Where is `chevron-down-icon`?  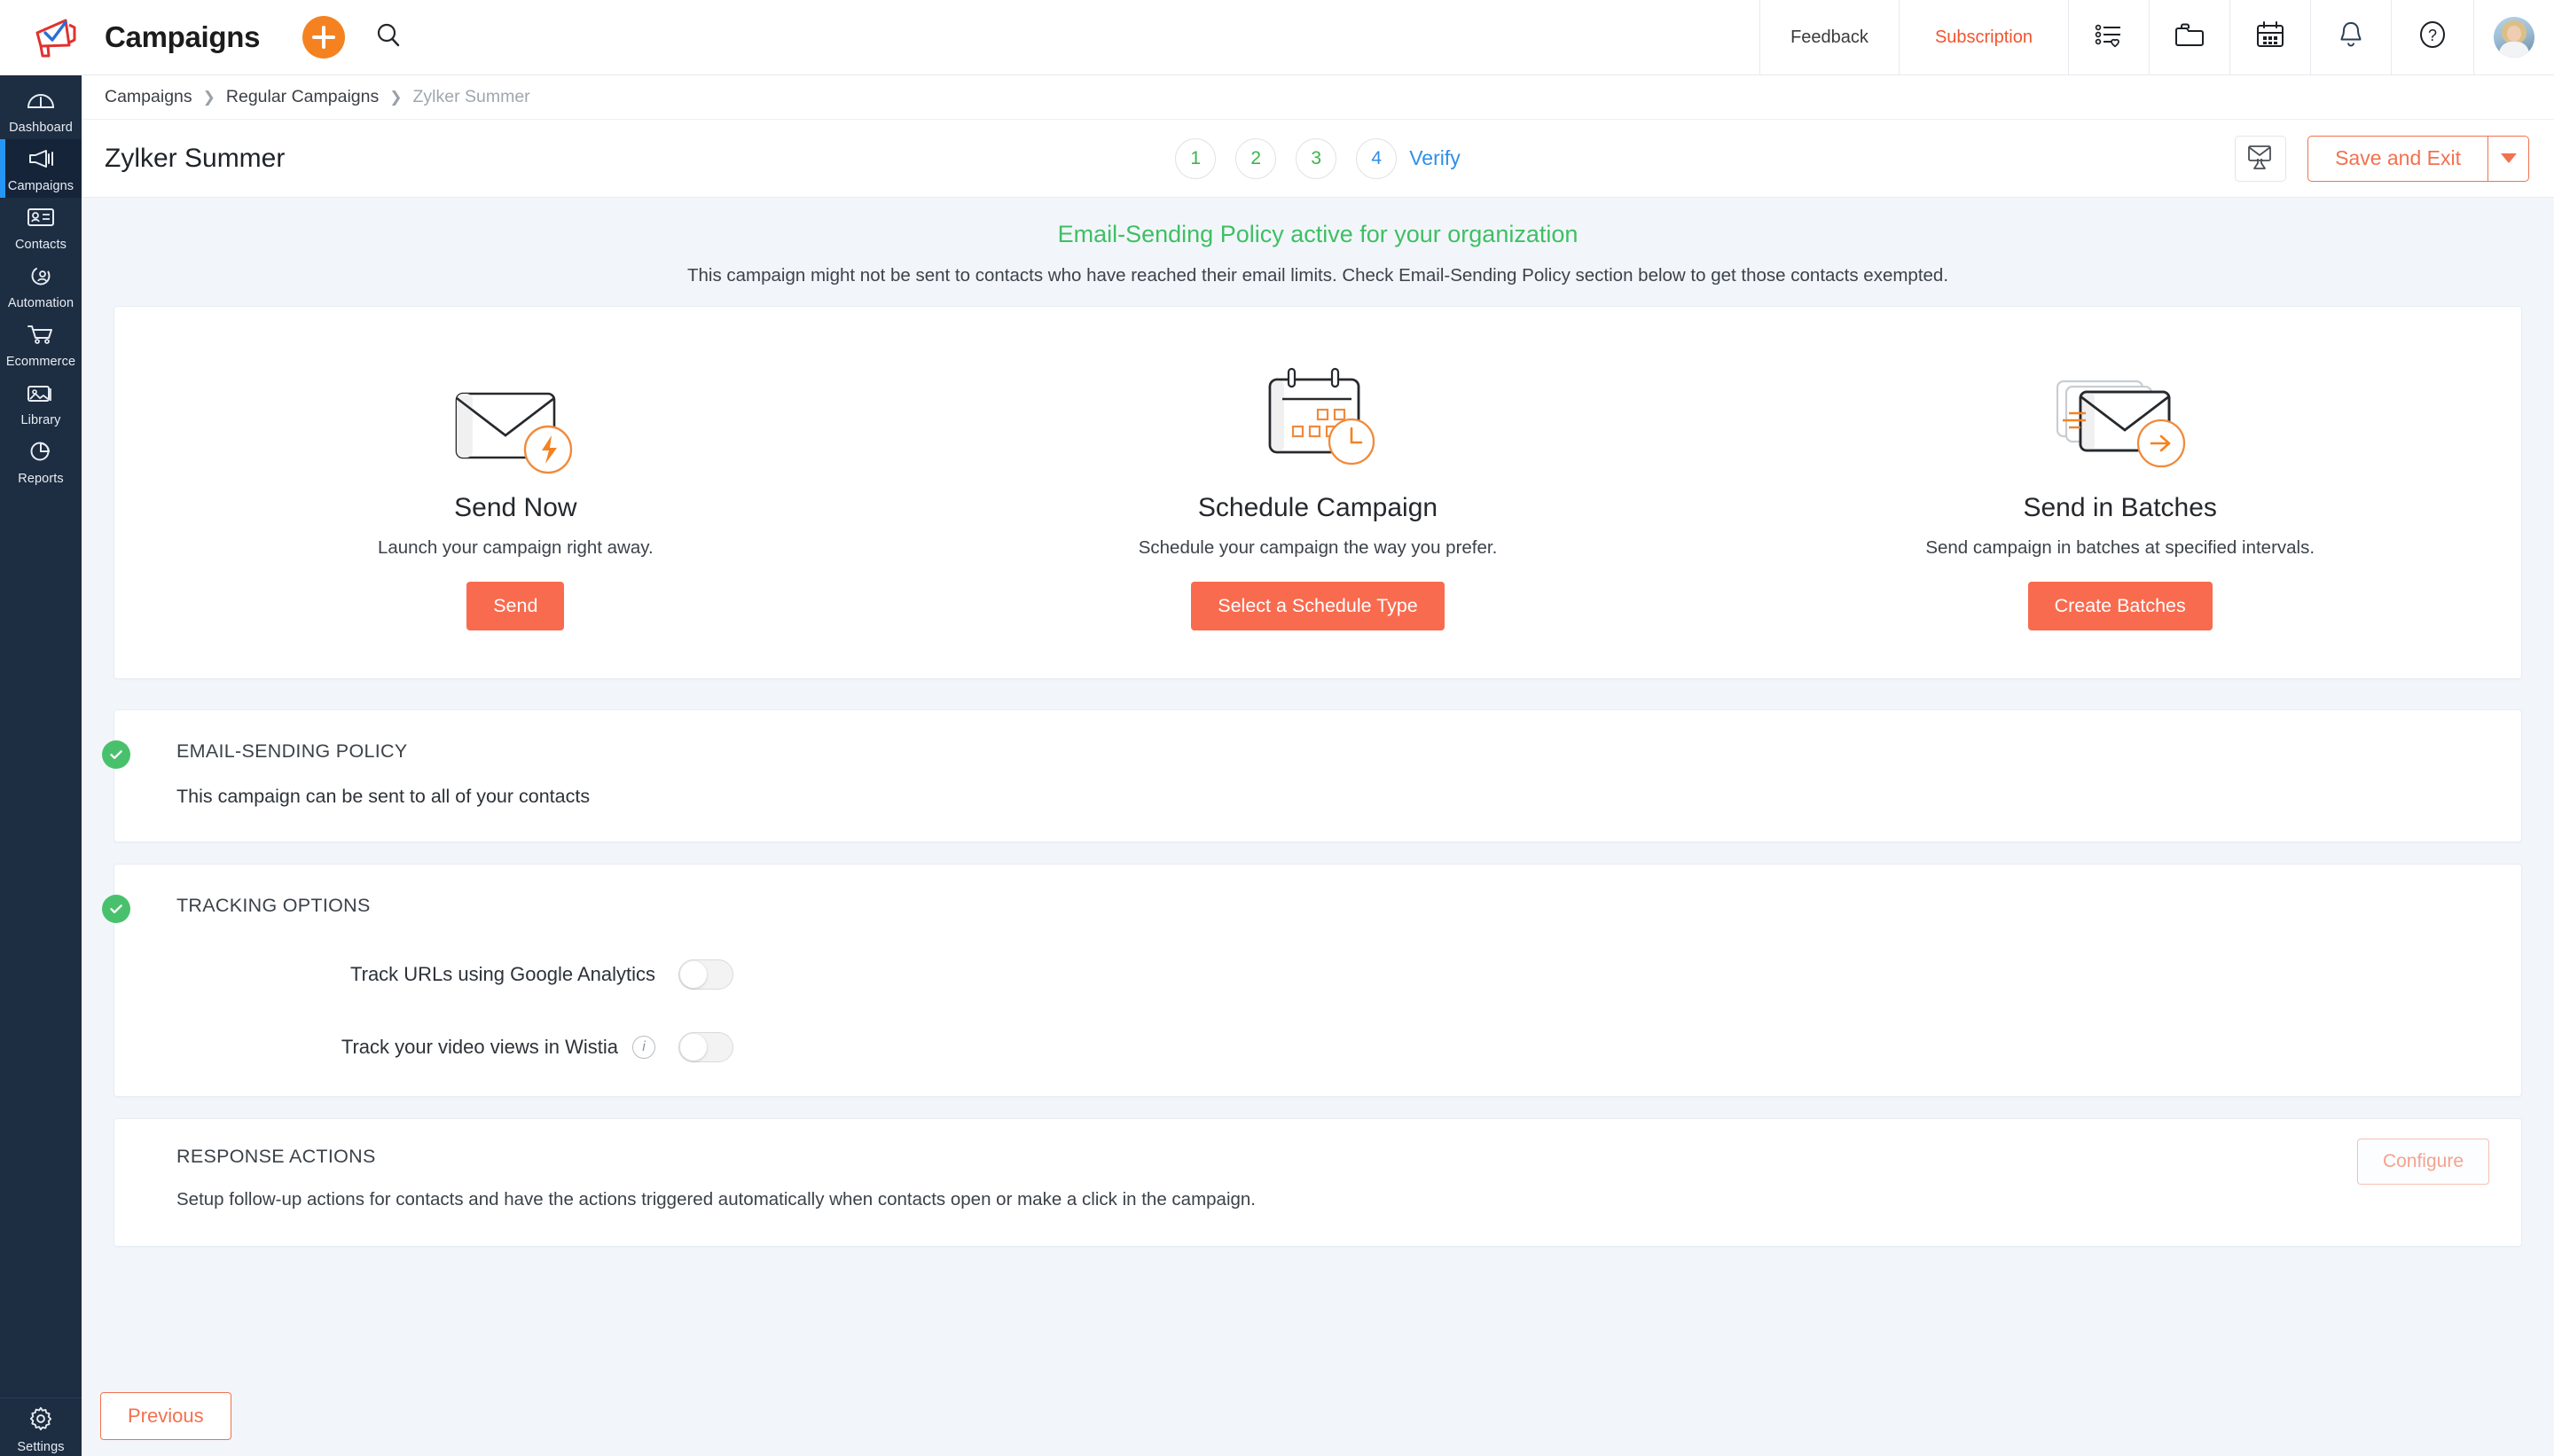
chevron-down-icon is located at coordinates (2508, 158).